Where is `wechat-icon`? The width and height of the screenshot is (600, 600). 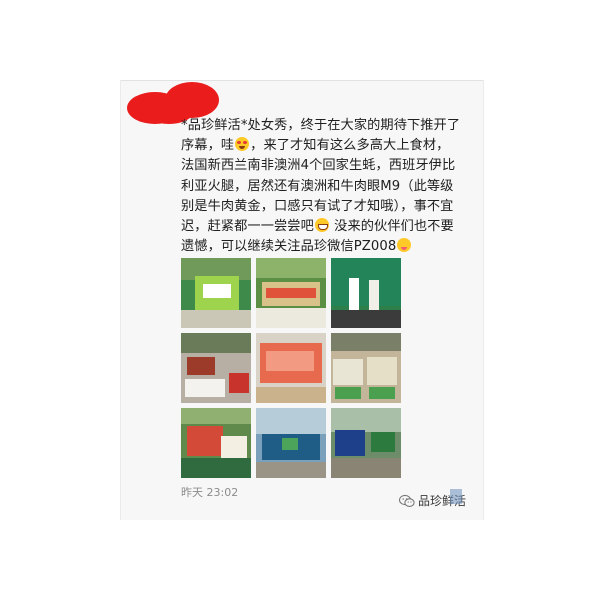
wechat-icon is located at coordinates (407, 500).